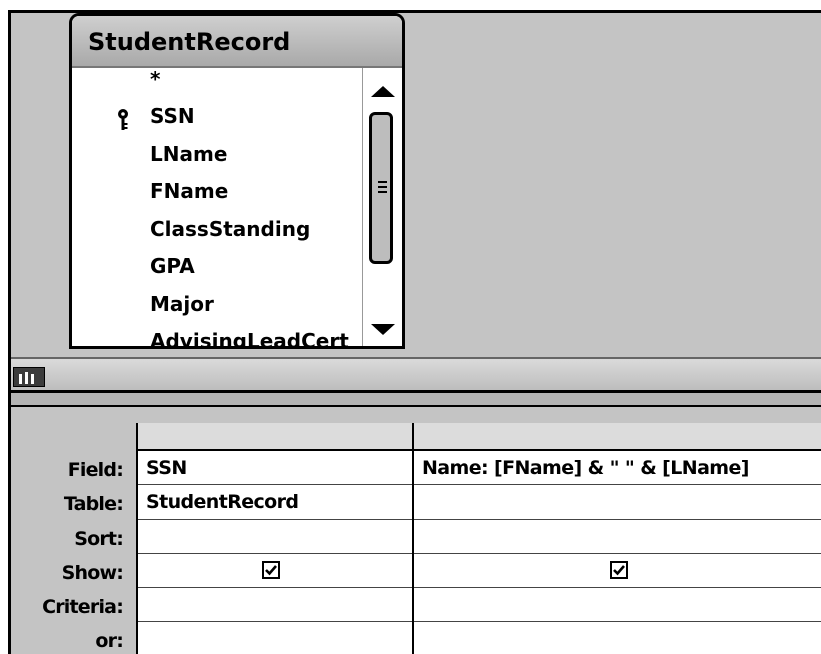  I want to click on field-label: *, so click(155, 79).